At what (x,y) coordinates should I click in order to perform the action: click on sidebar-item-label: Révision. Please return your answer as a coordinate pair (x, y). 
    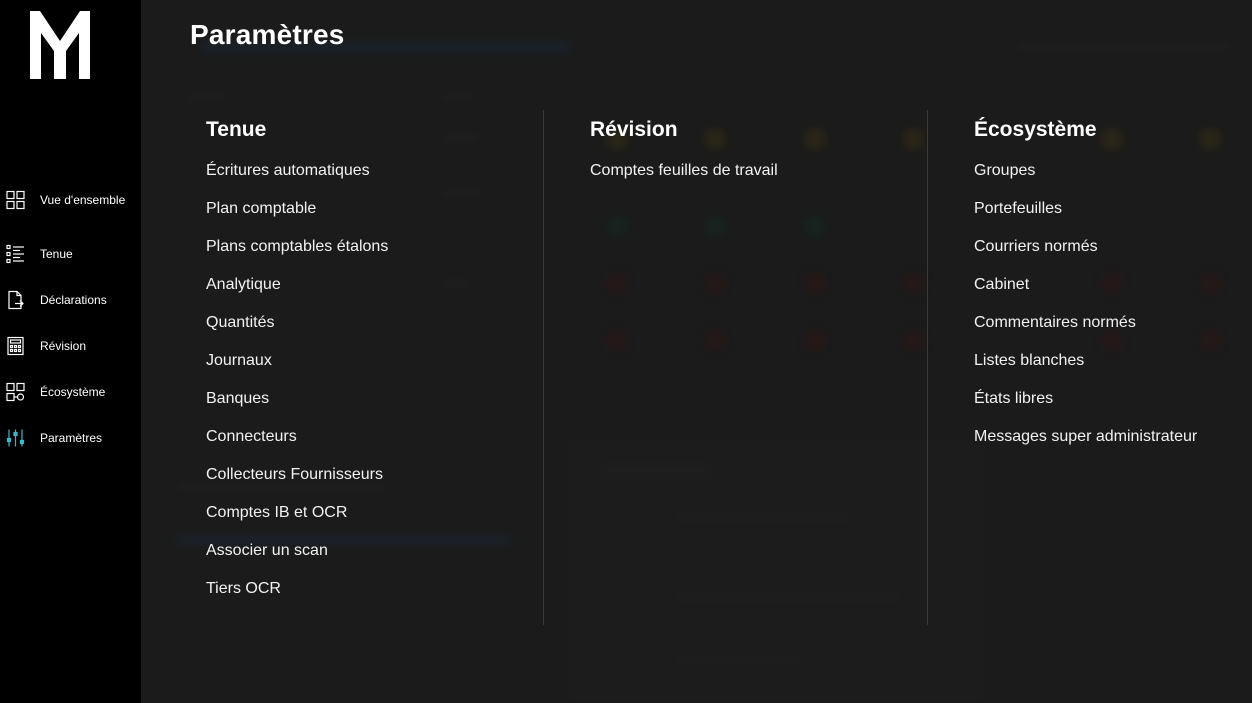
    Looking at the image, I should click on (63, 346).